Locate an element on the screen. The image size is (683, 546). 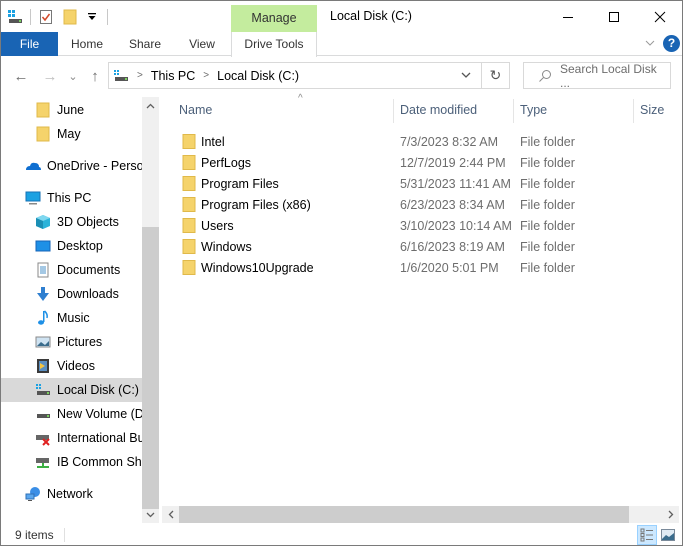
expand-ribbon-button is located at coordinates (650, 43).